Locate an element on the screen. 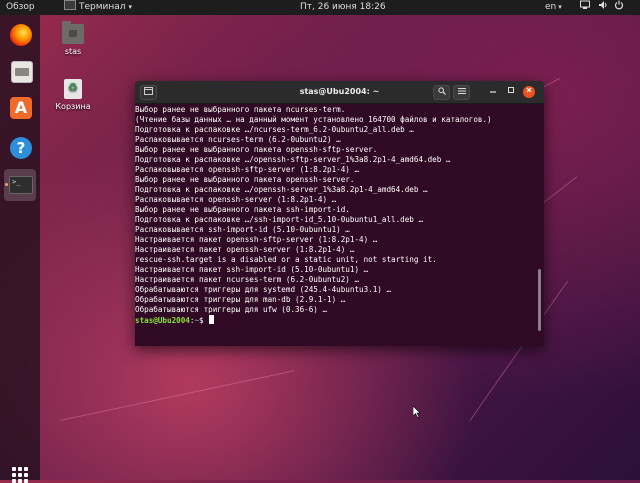 The image size is (640, 483). maximize-button is located at coordinates (511, 92).